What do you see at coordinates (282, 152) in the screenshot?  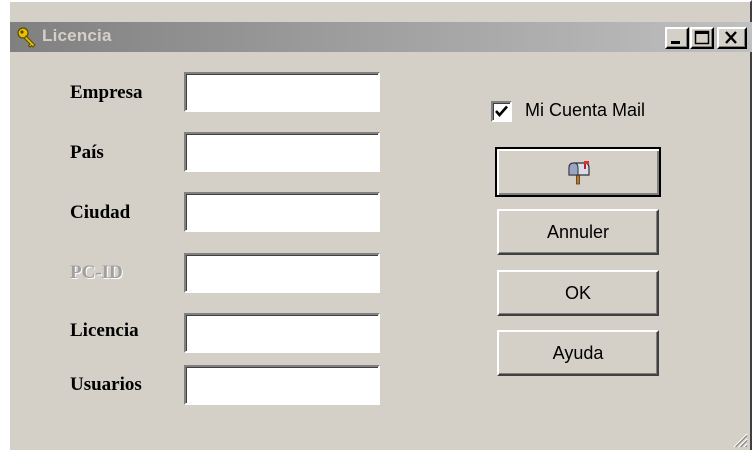 I see `pais-field` at bounding box center [282, 152].